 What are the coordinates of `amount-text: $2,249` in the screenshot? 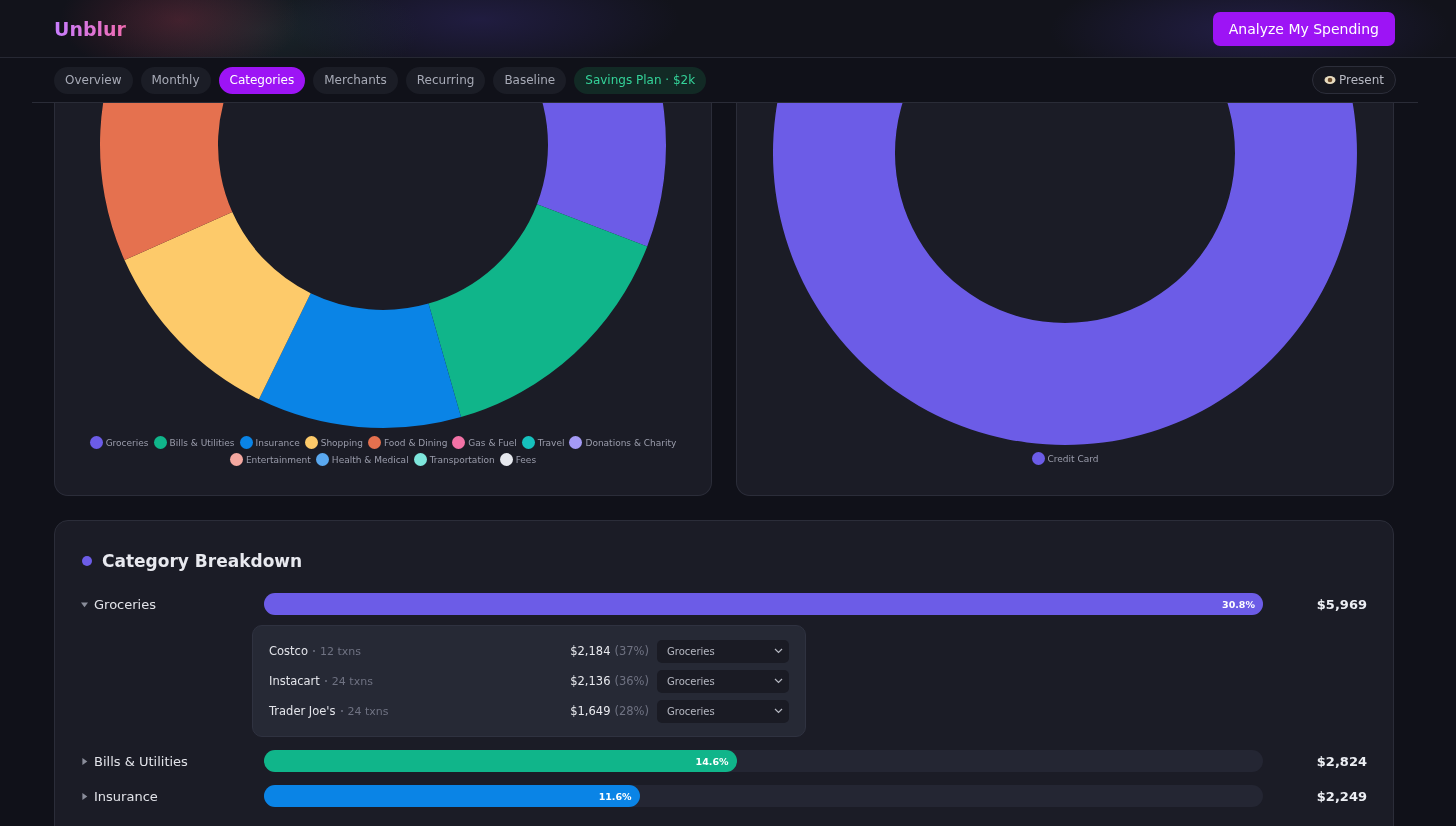 It's located at (1341, 796).